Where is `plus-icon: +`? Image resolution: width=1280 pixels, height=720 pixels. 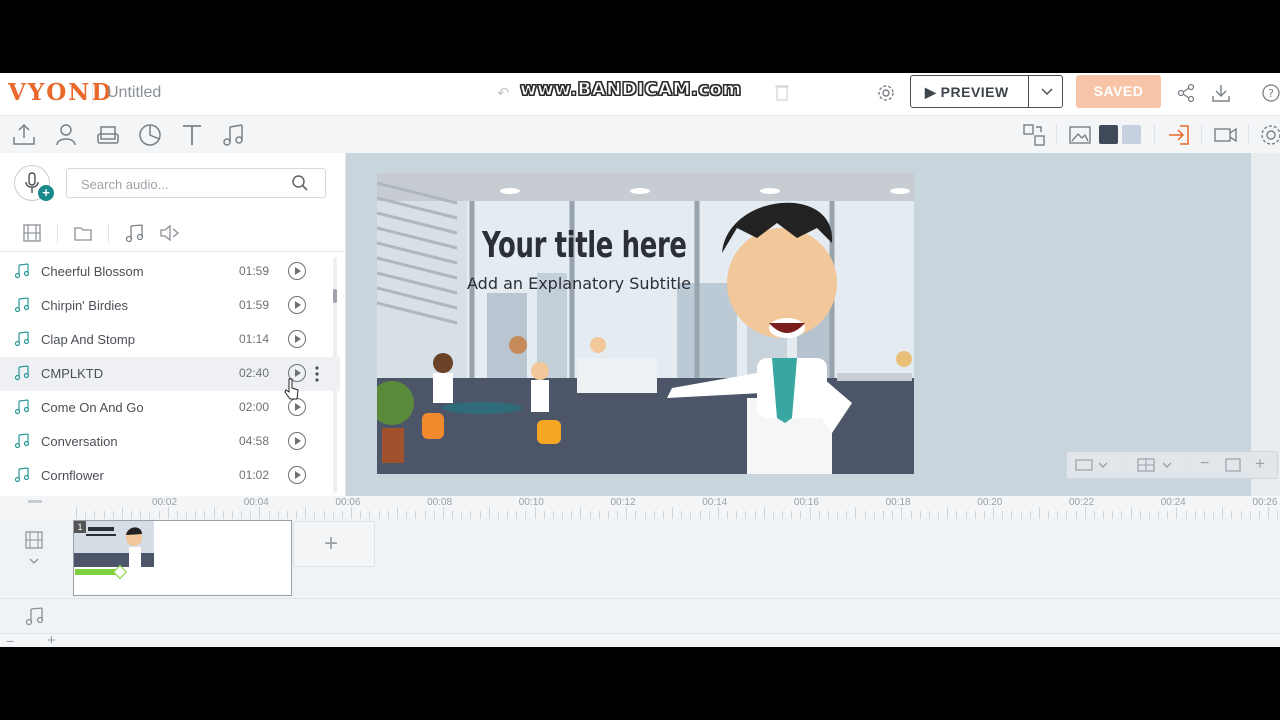
plus-icon: + is located at coordinates (46, 193).